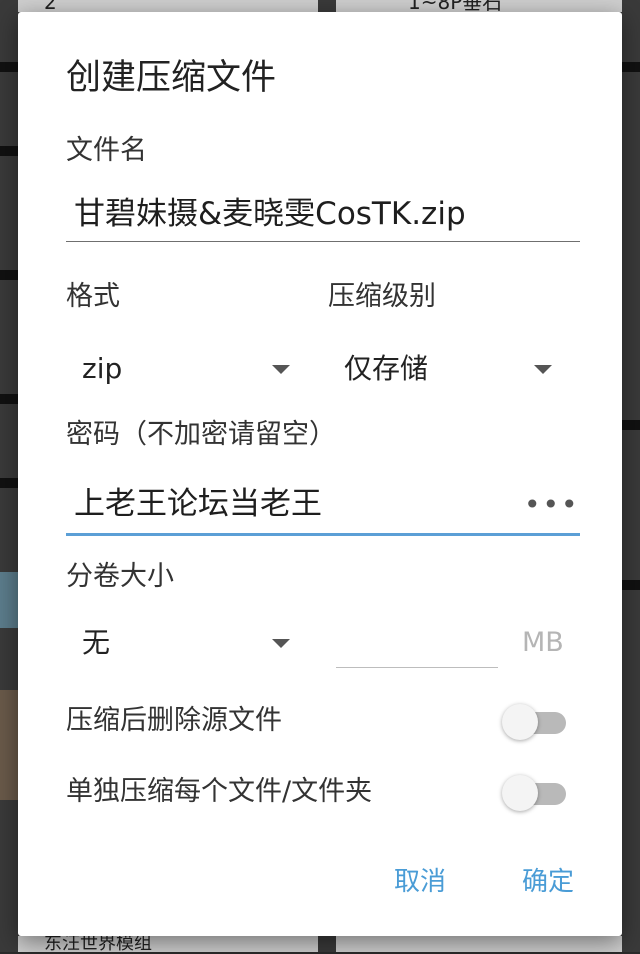  Describe the element at coordinates (102, 368) in the screenshot. I see `format-selected-value: zip` at that location.